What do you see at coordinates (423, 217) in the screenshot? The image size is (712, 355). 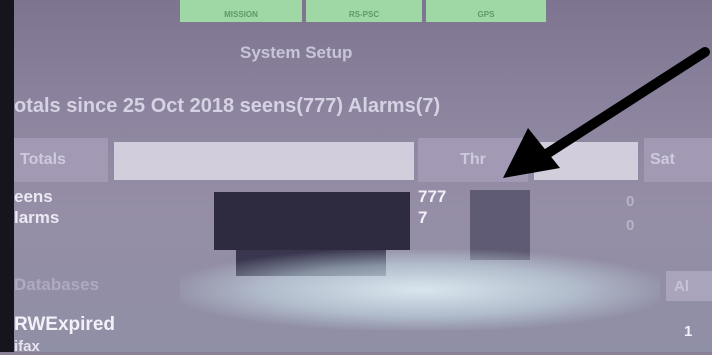 I see `alarms-thr-value: 7` at bounding box center [423, 217].